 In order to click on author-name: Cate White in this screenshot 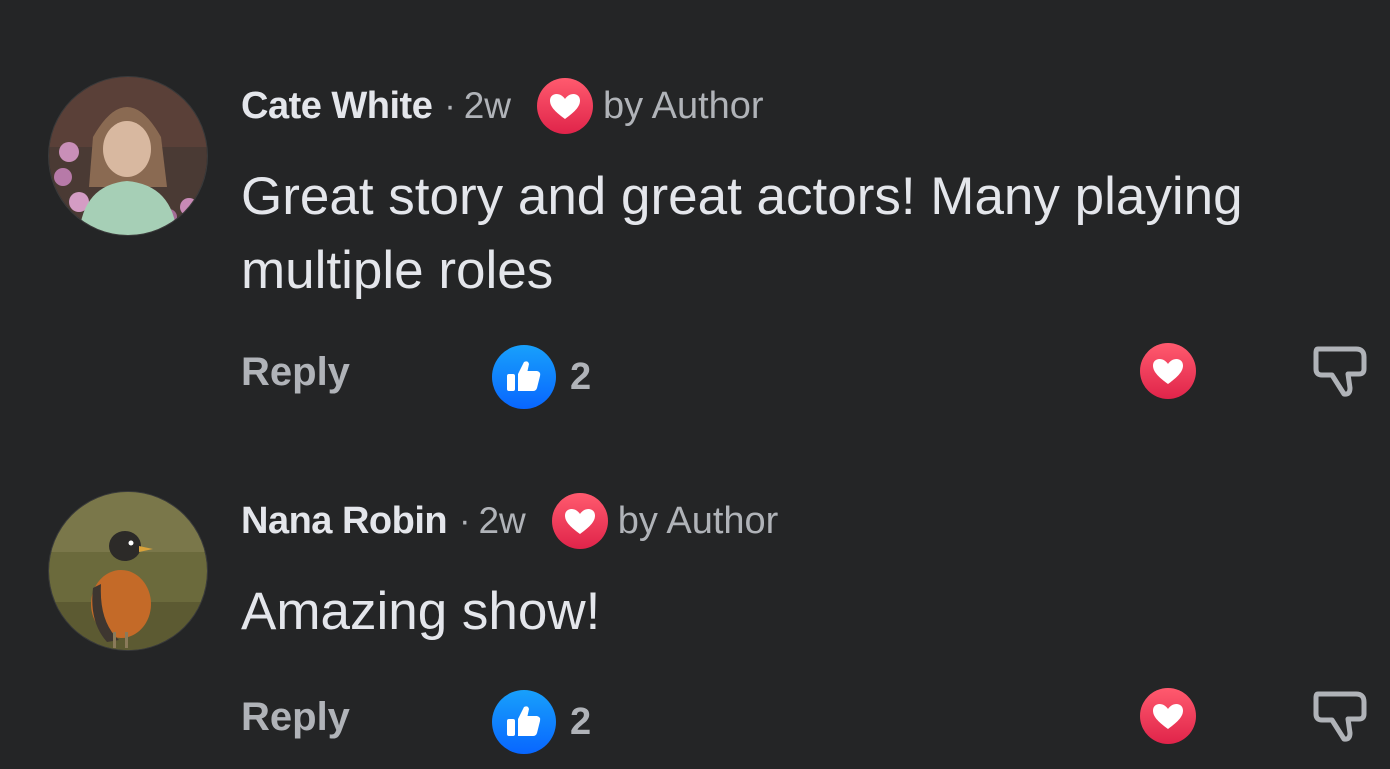, I will do `click(337, 106)`.